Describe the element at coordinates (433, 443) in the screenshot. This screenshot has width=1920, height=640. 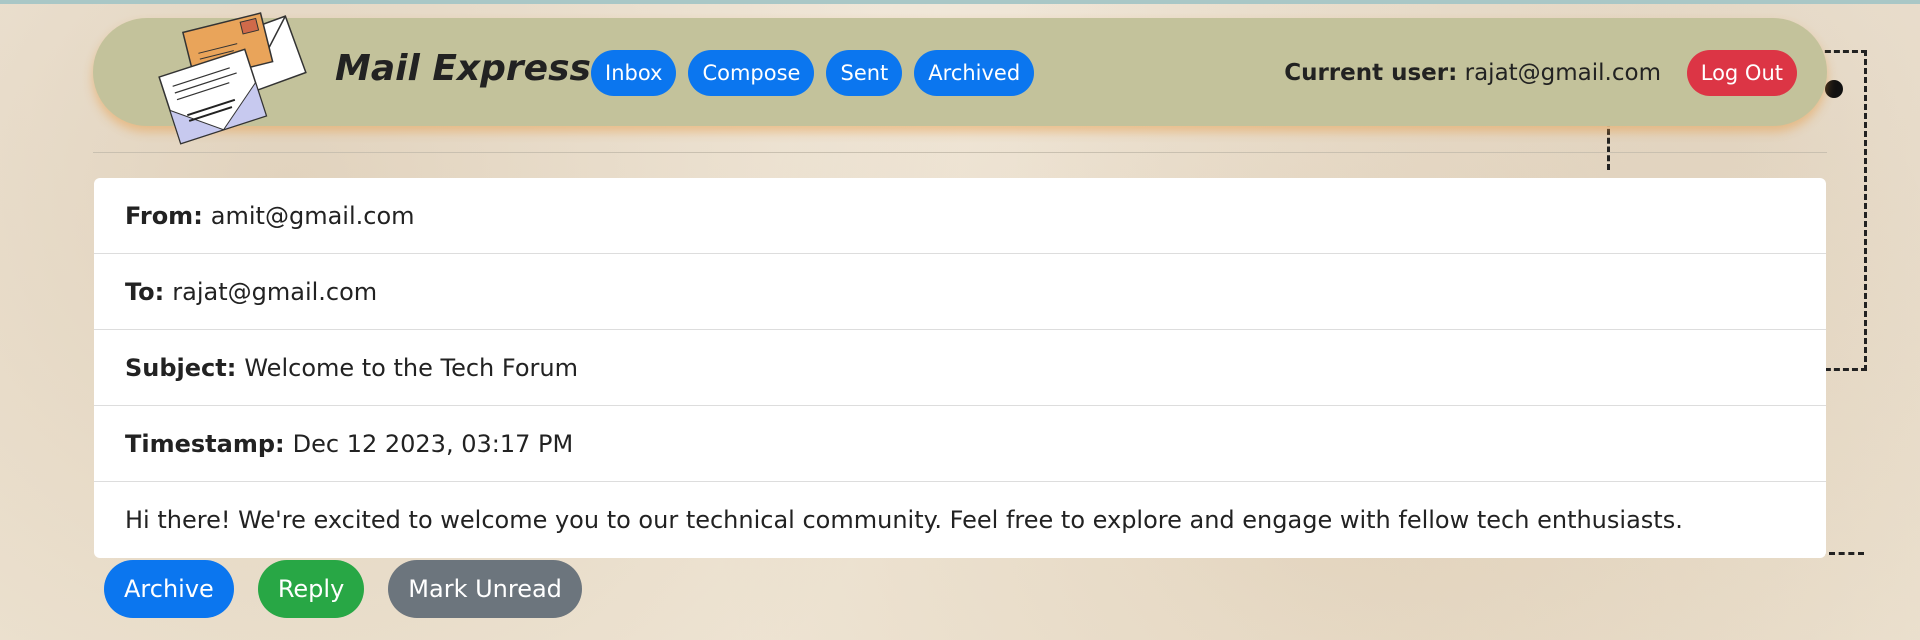
I see `timestamp-value: Dec 12 2023, 03:17 PM` at that location.